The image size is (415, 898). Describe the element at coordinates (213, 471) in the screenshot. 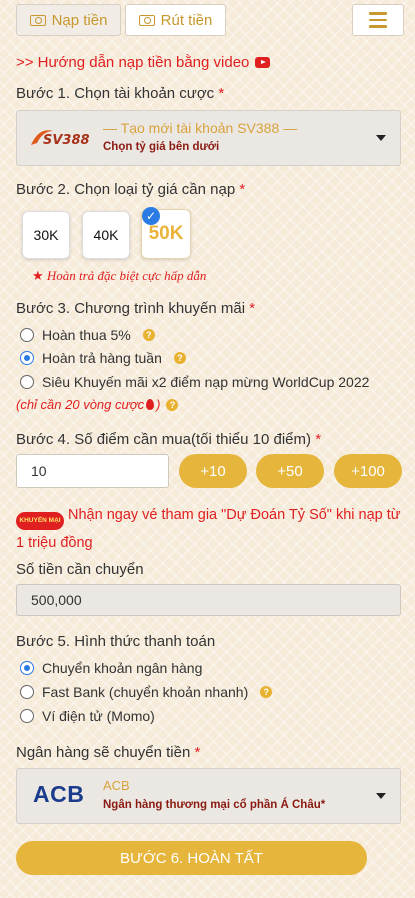

I see `add-10-button: +10` at that location.